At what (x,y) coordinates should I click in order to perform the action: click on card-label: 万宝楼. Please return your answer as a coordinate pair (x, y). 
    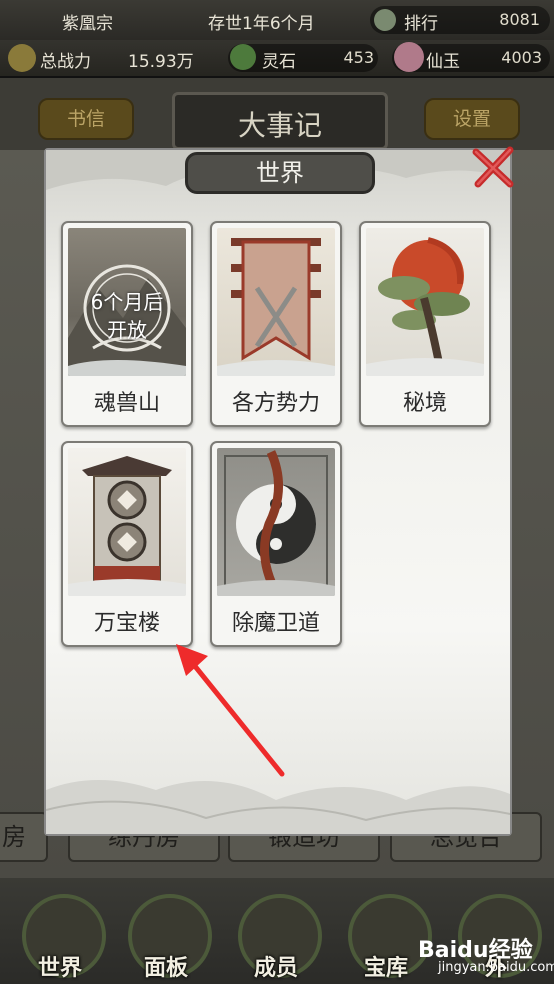
    Looking at the image, I should click on (126, 623).